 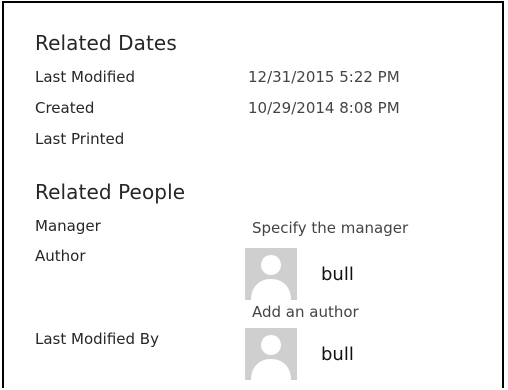 I want to click on last-modified-by-name: bull, so click(x=337, y=354).